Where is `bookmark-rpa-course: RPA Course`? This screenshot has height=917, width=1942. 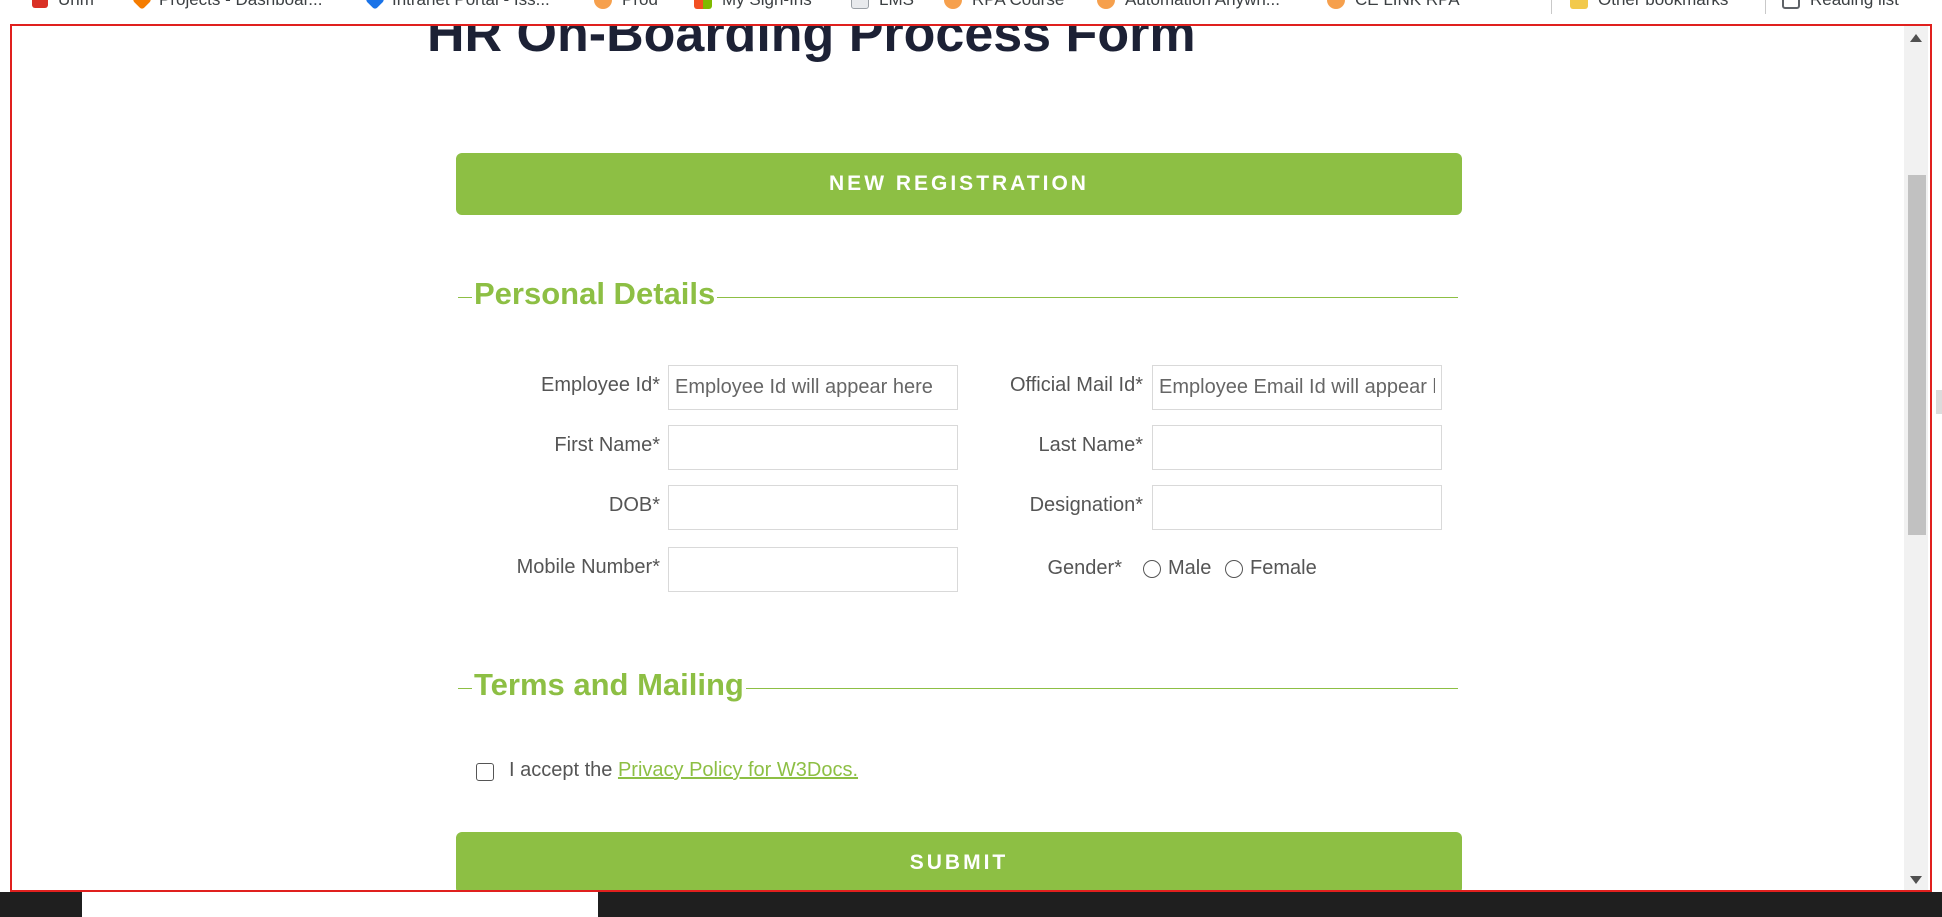 bookmark-rpa-course: RPA Course is located at coordinates (1004, 5).